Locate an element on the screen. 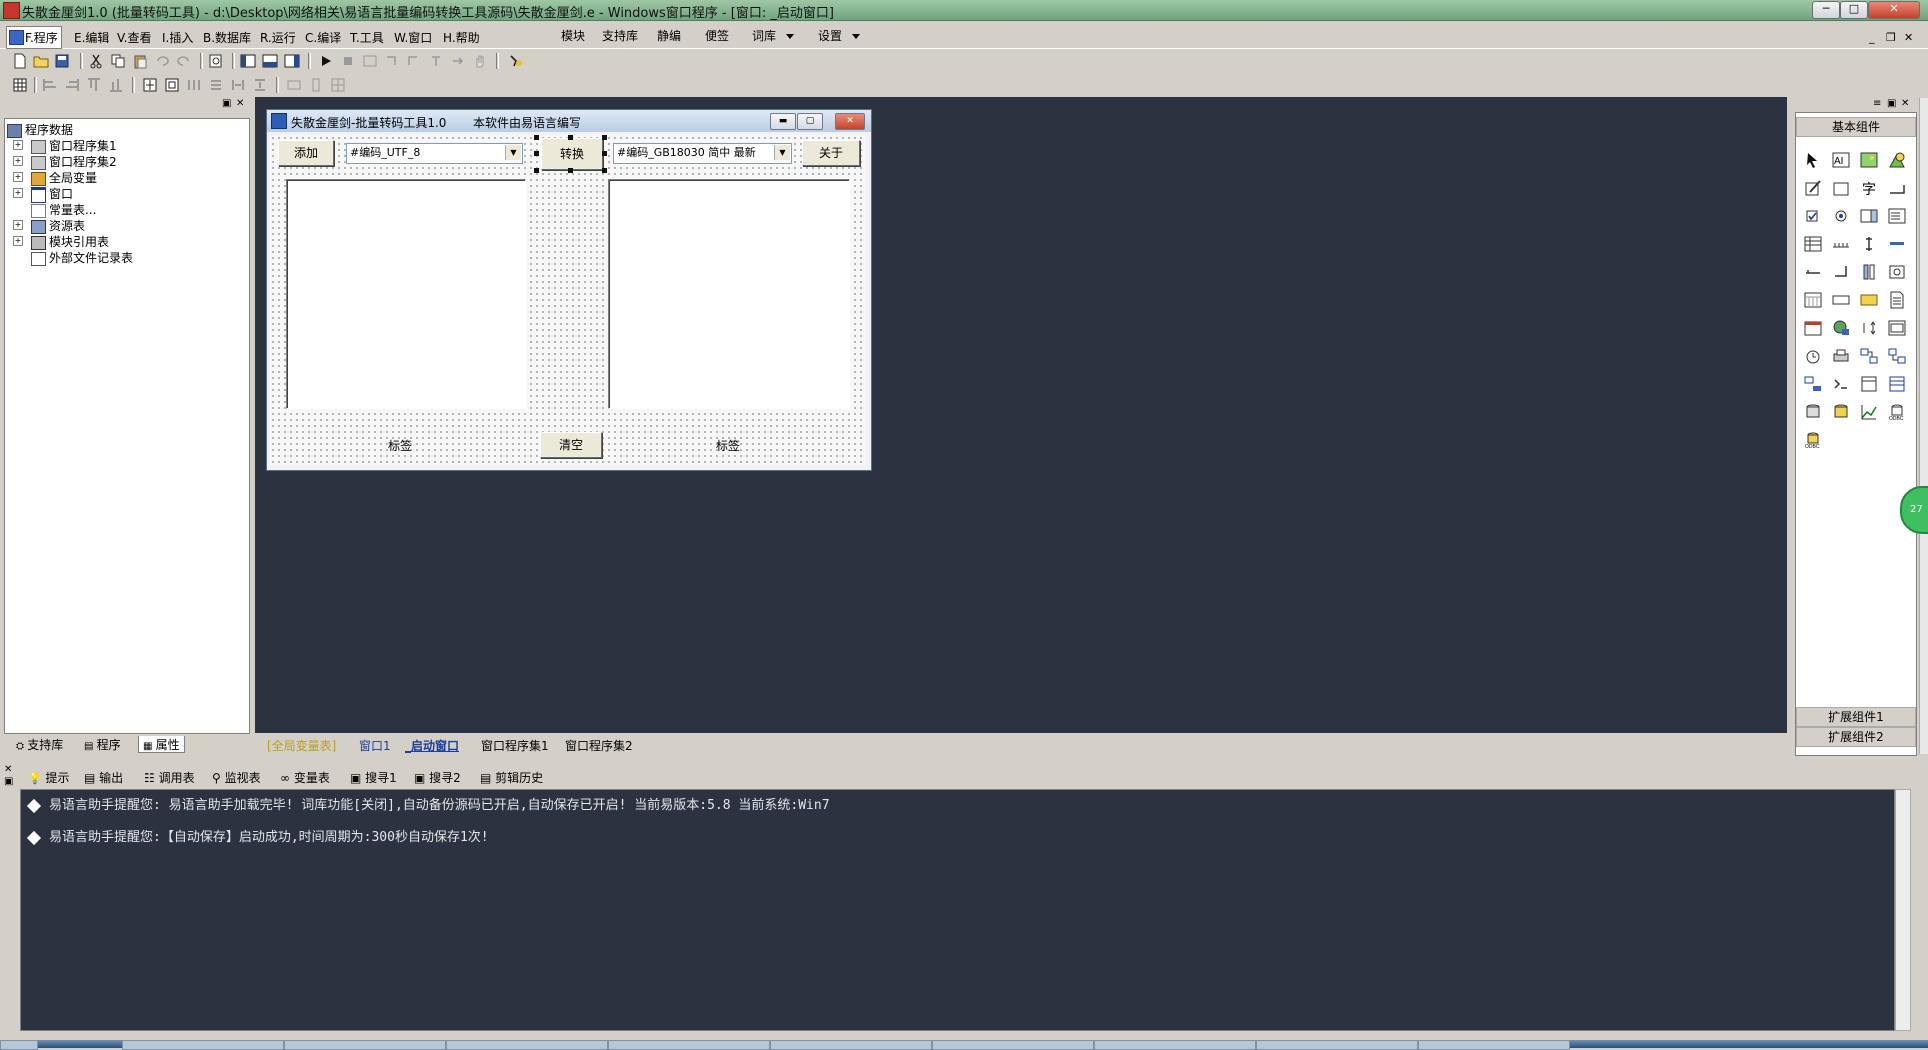 Image resolution: width=1928 pixels, height=1050 pixels. tab-watch: ⚲ 监视表 is located at coordinates (236, 777).